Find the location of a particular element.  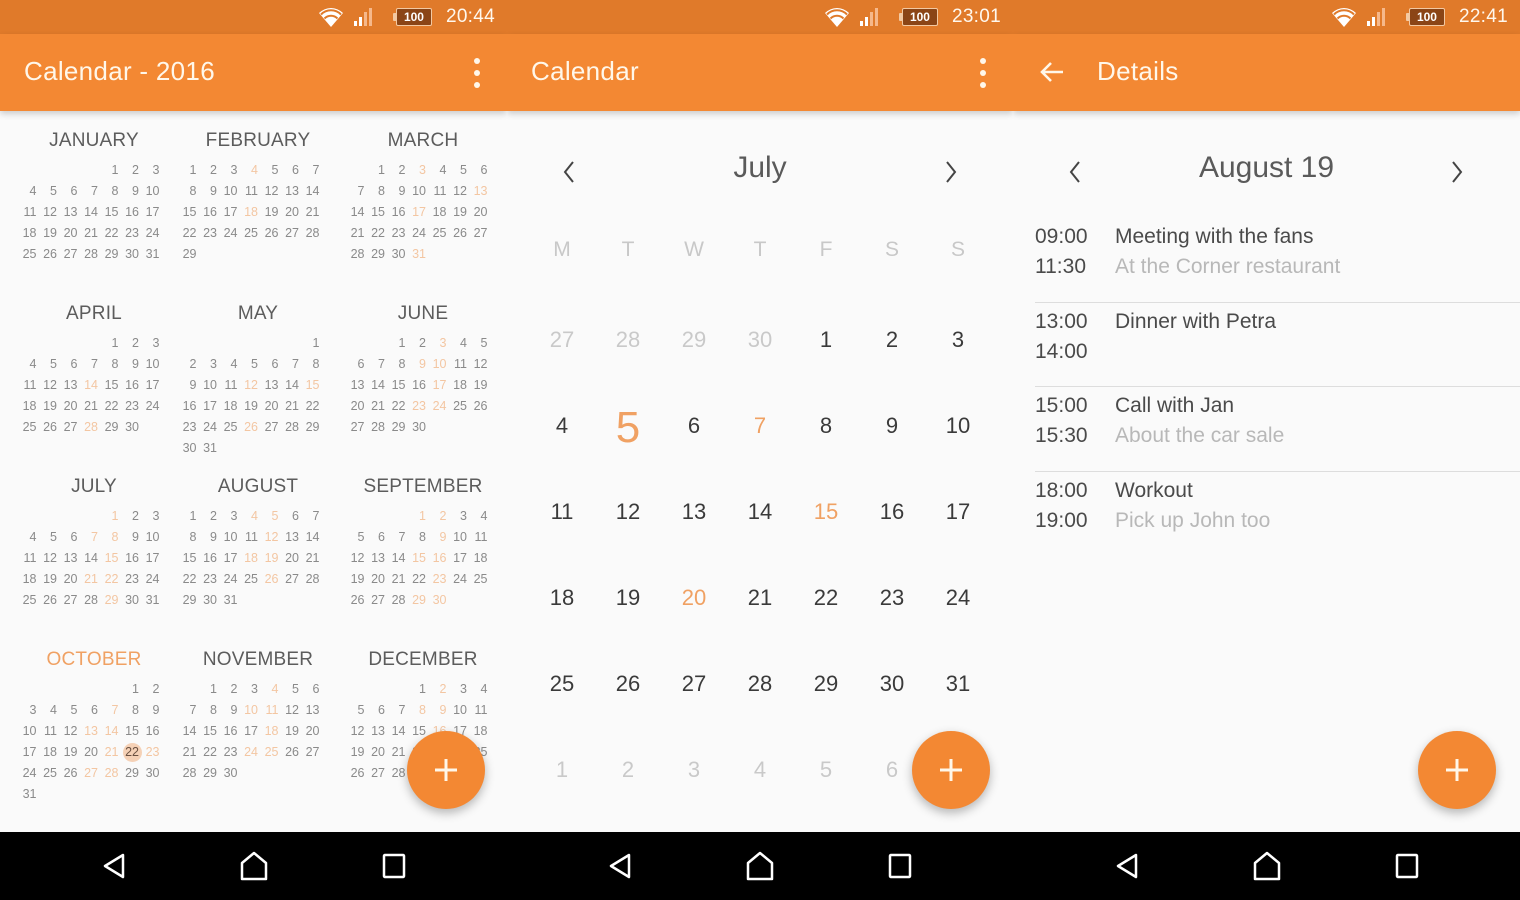

mini-day: 12 is located at coordinates (356, 731).